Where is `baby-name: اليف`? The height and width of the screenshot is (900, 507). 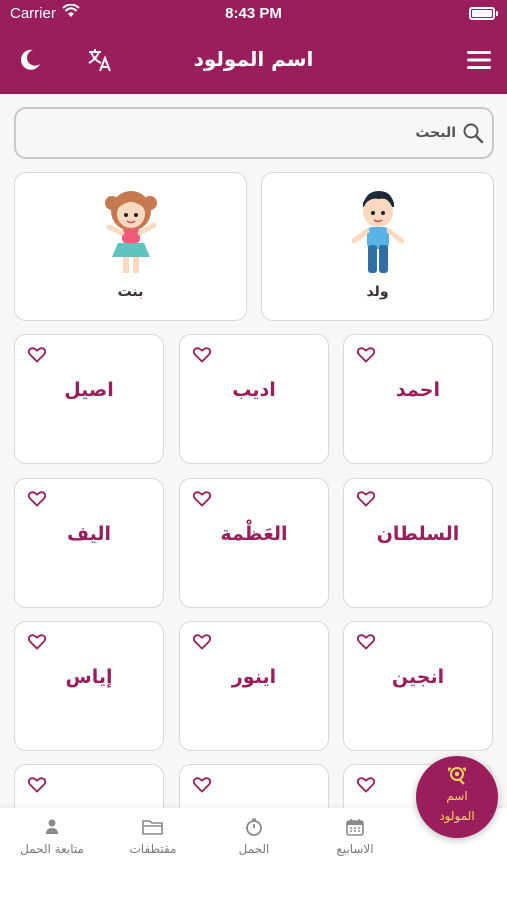 baby-name: اليف is located at coordinates (89, 534).